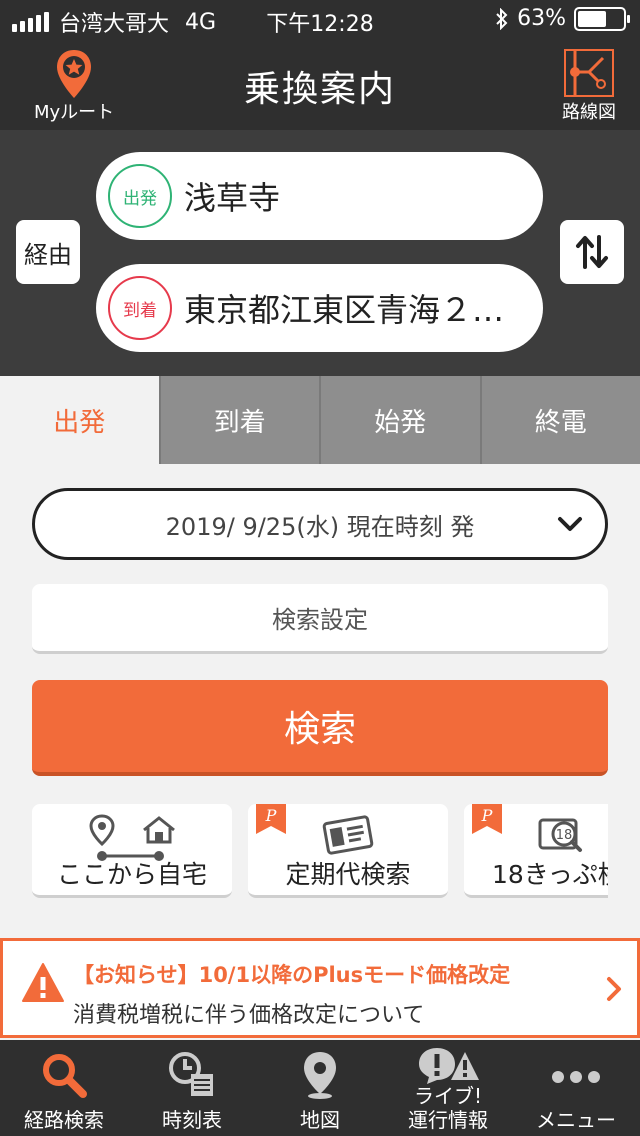 The width and height of the screenshot is (640, 1136). Describe the element at coordinates (131, 874) in the screenshot. I see `home-route-label: ここから自宅` at that location.